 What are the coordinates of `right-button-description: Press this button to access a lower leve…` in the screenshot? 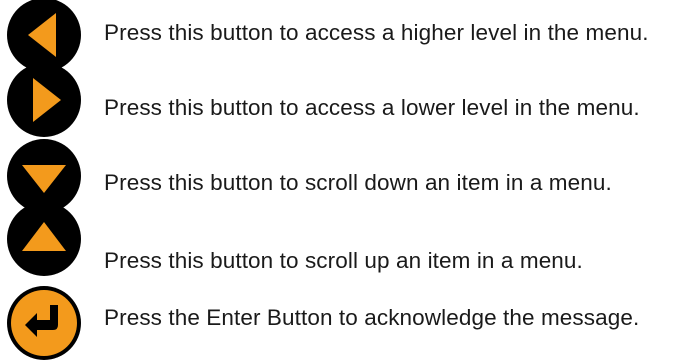 It's located at (372, 107).